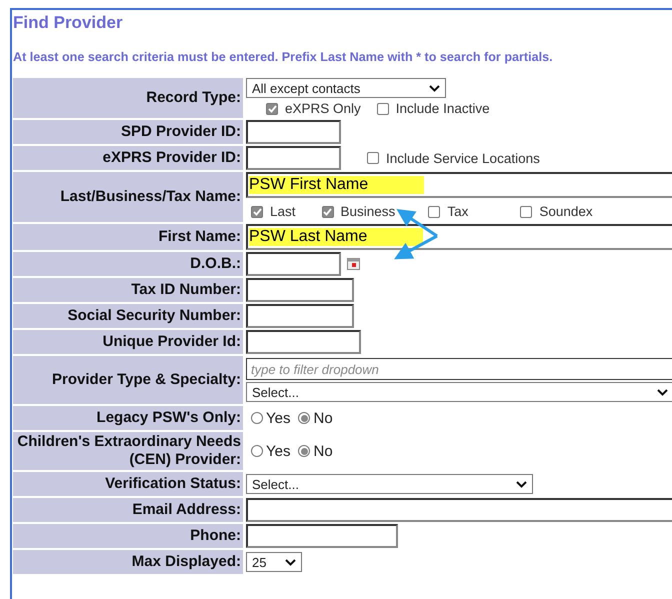  Describe the element at coordinates (346, 88) in the screenshot. I see `dropdown: All except contacts` at that location.